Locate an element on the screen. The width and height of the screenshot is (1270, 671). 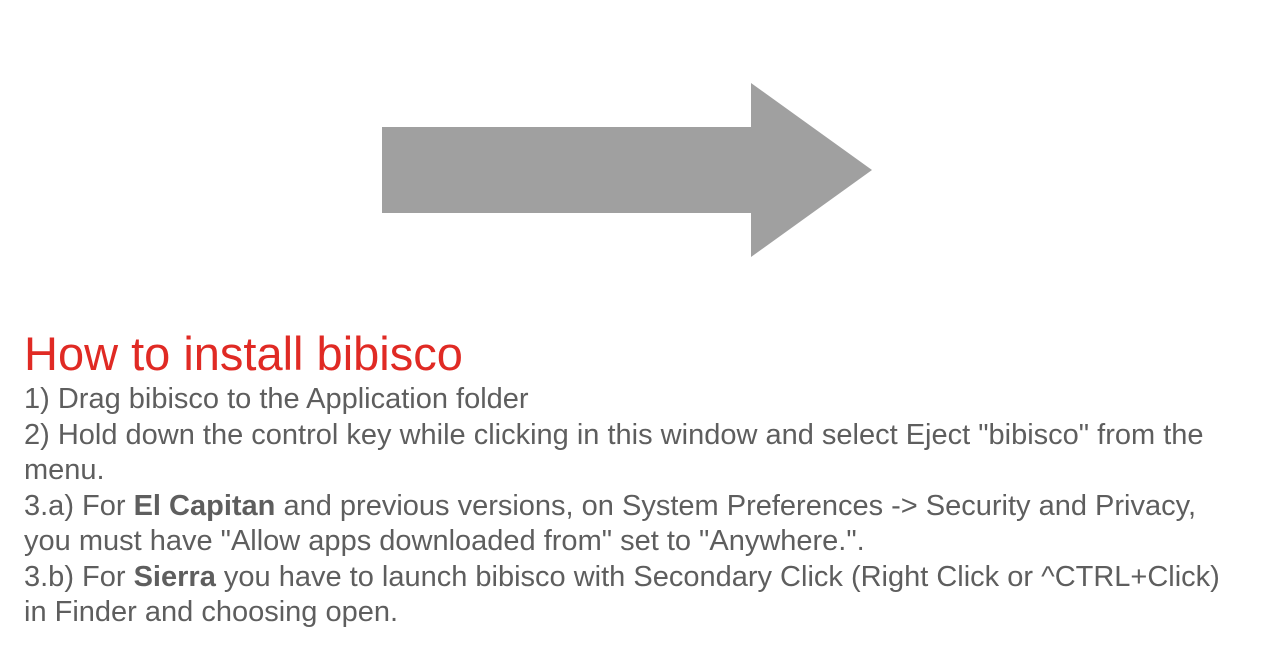
right-arrow-shape is located at coordinates (627, 170).